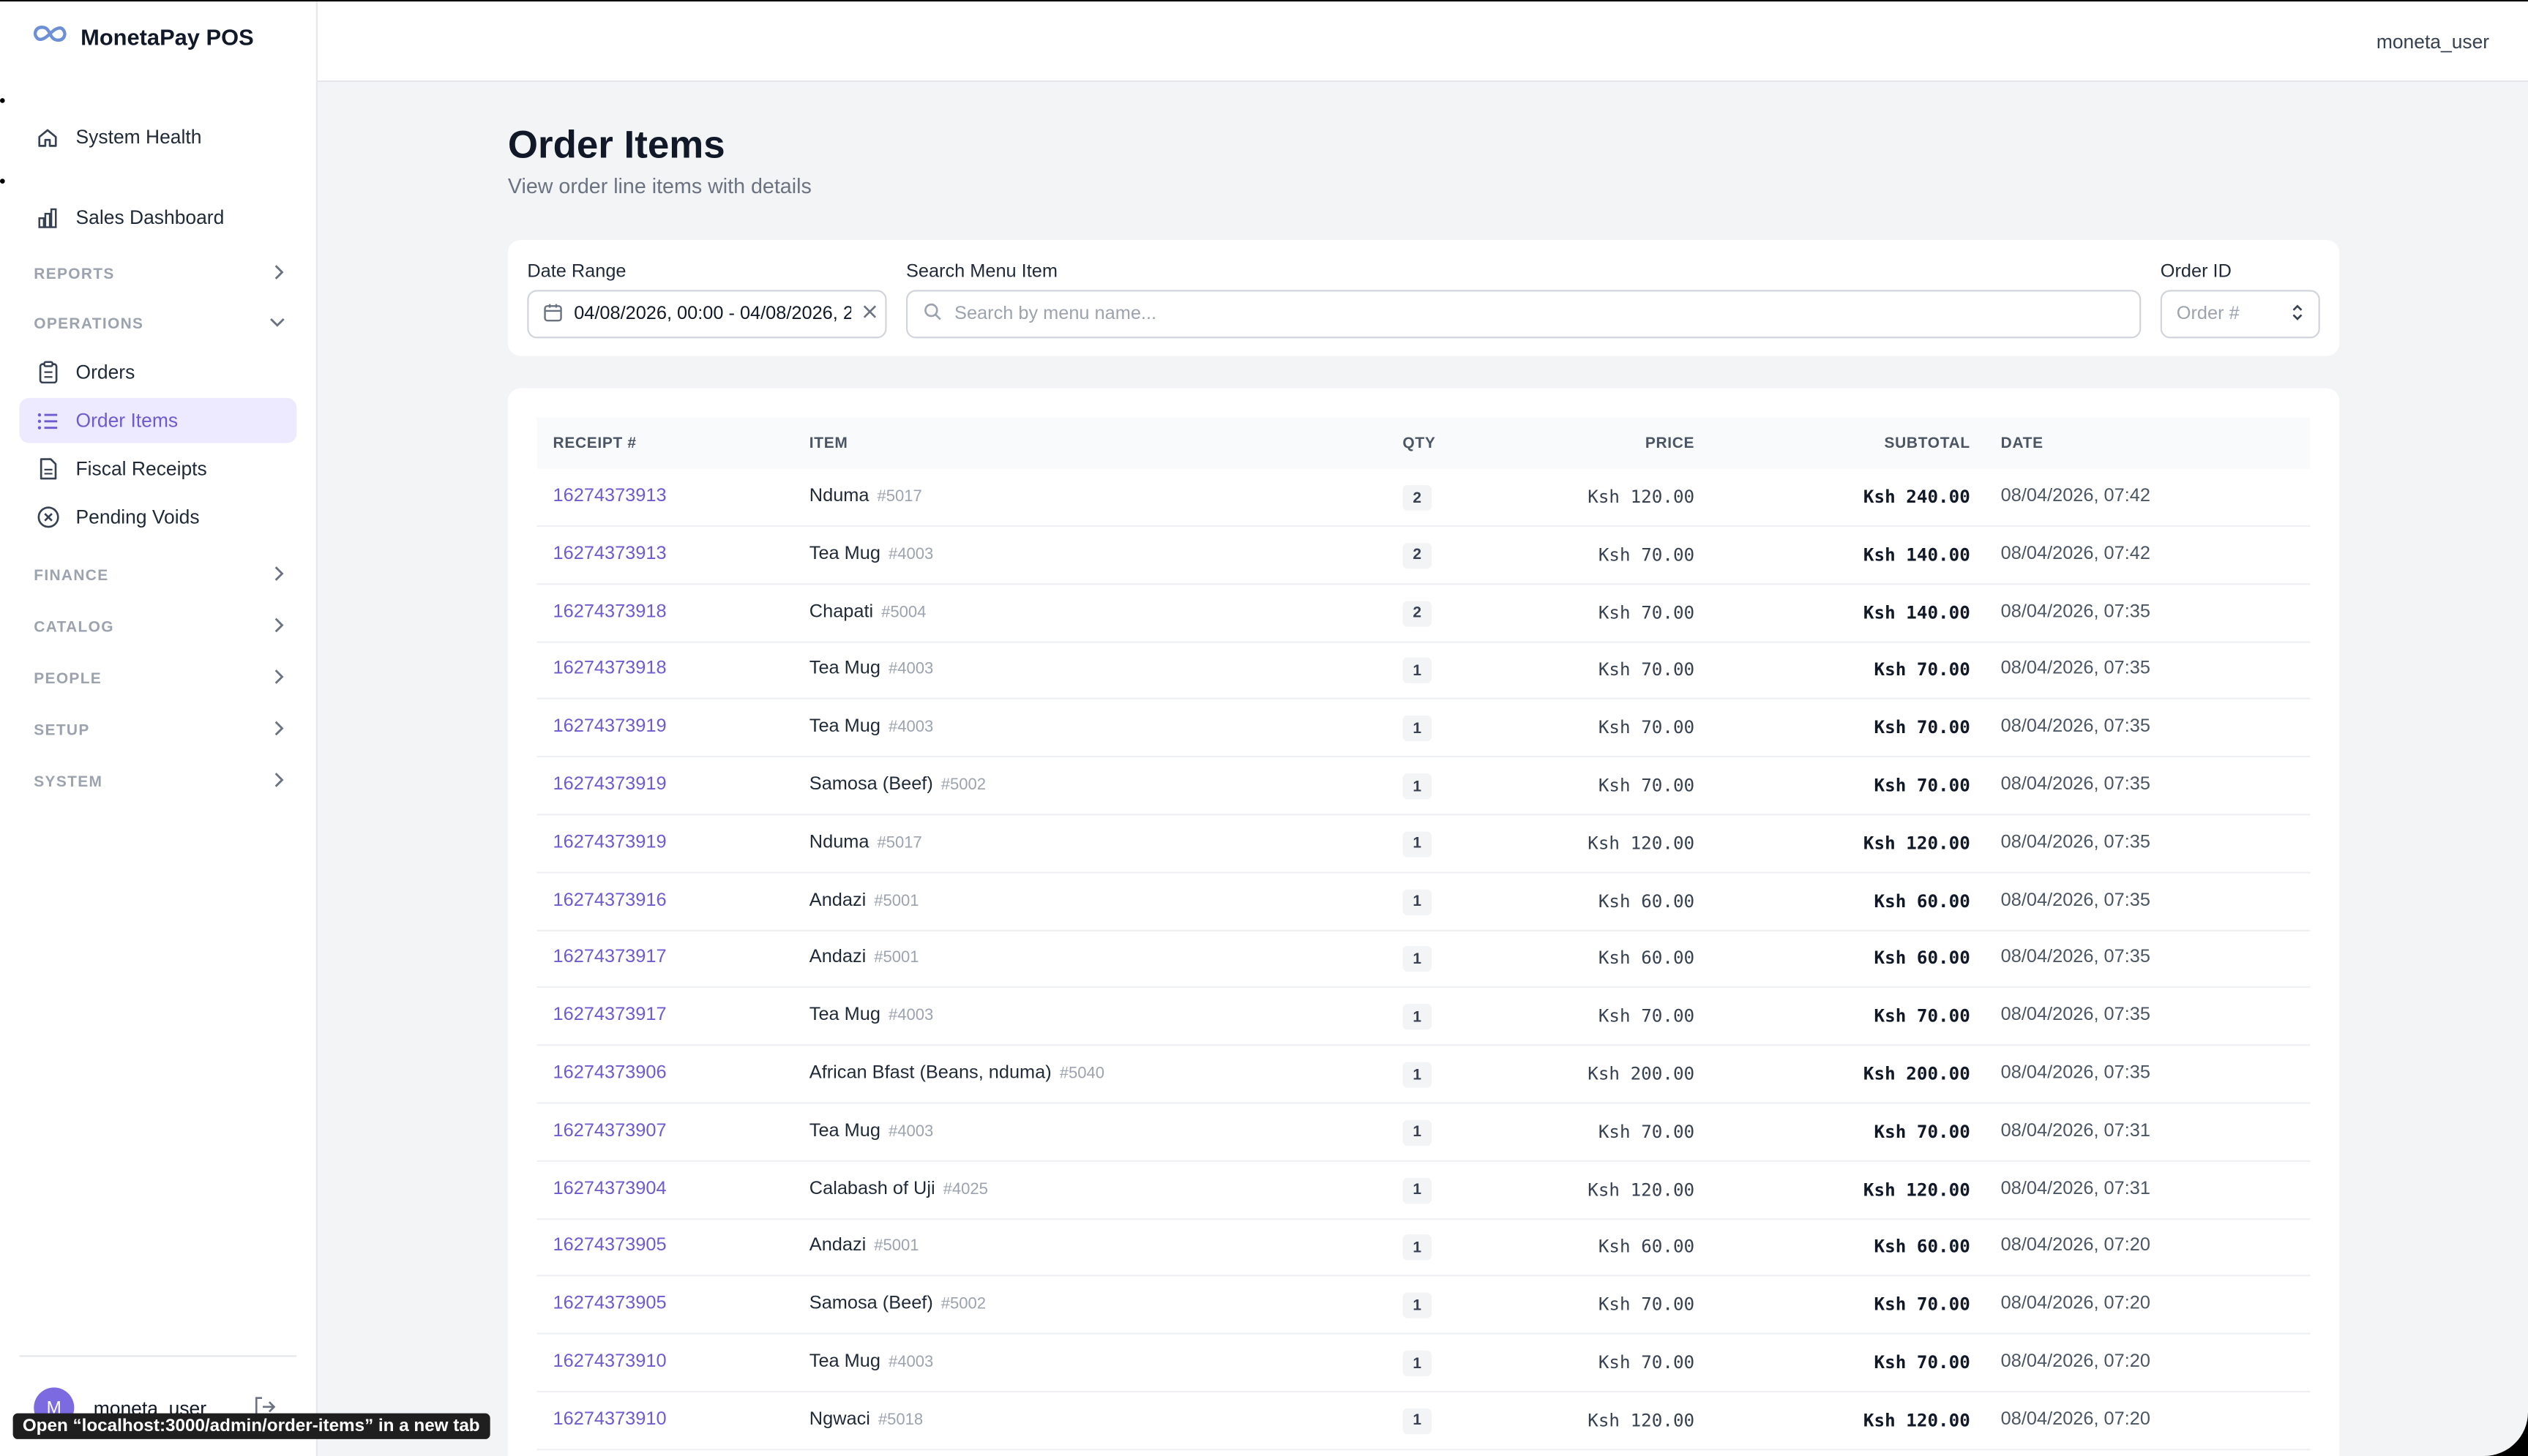 The height and width of the screenshot is (1456, 2528). What do you see at coordinates (159, 679) in the screenshot?
I see `section-people: PEOPLE` at bounding box center [159, 679].